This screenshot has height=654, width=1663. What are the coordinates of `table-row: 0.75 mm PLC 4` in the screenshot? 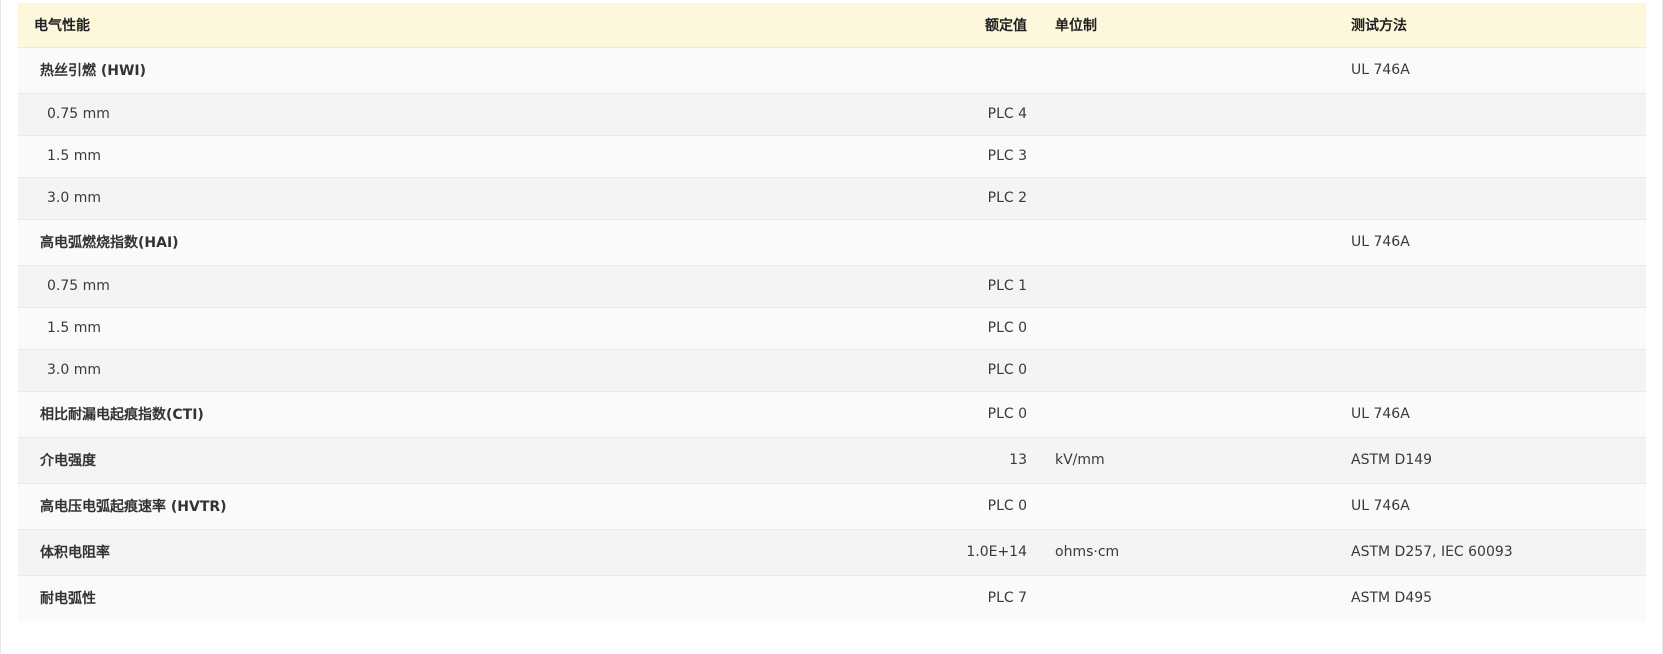 It's located at (832, 114).